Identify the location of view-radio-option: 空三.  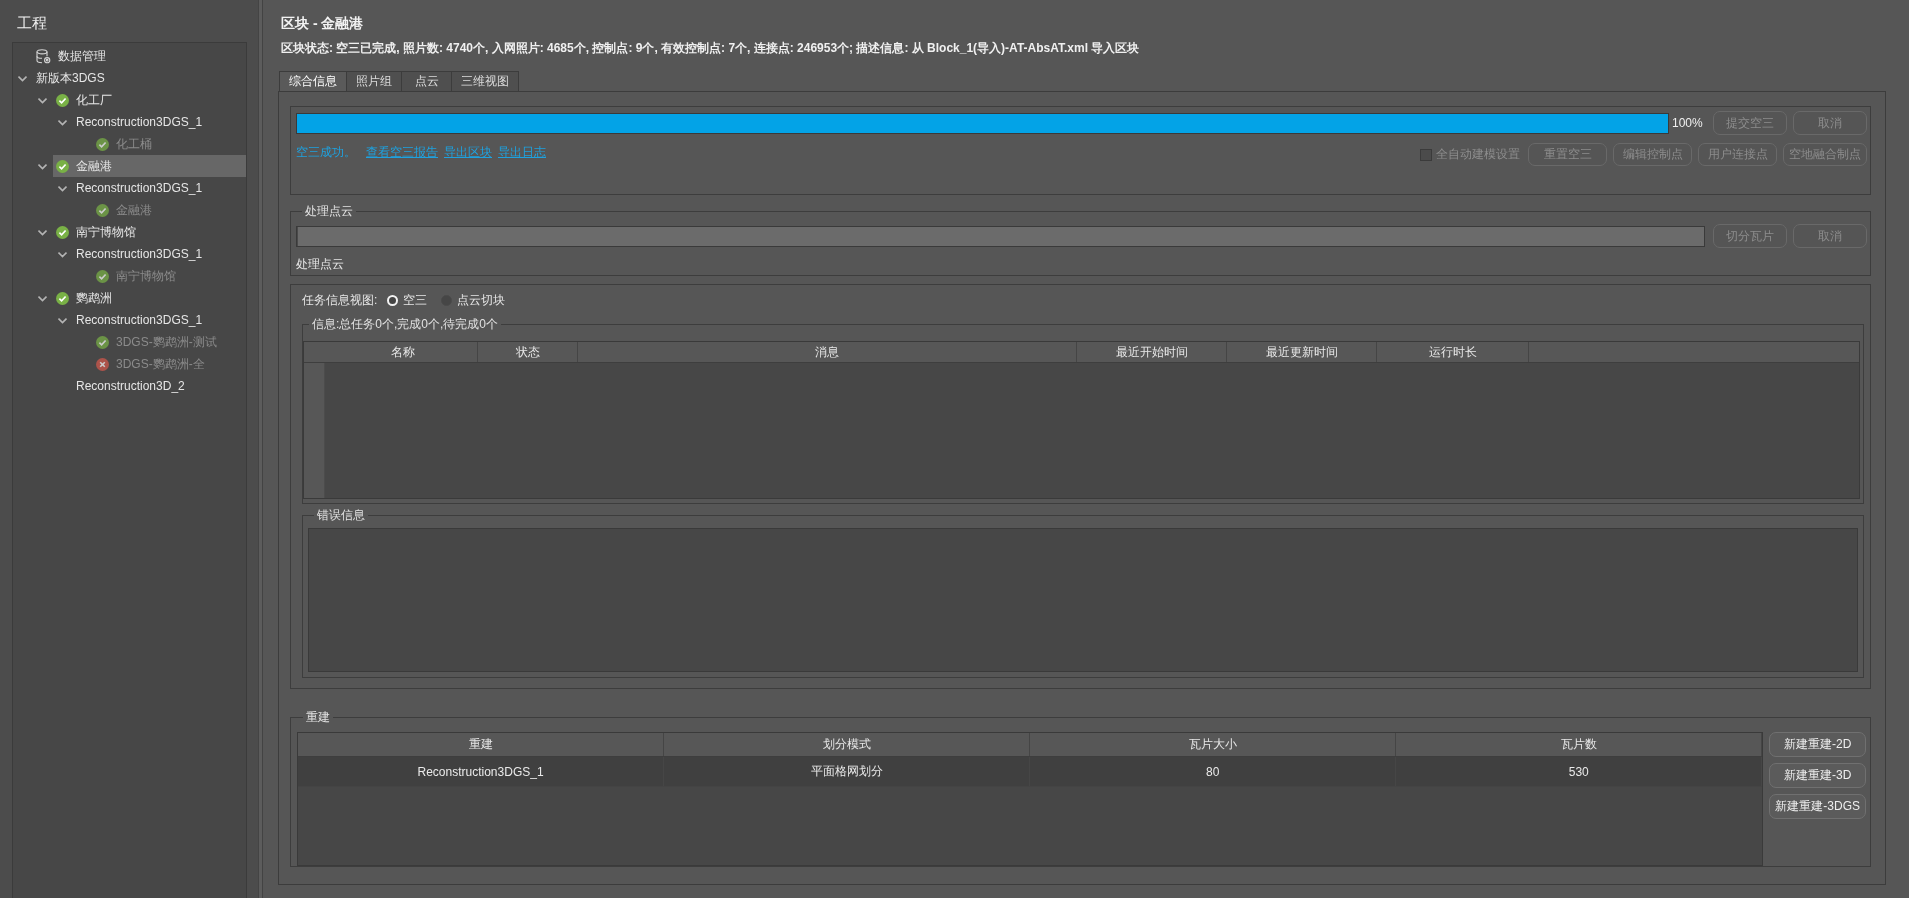
(407, 300).